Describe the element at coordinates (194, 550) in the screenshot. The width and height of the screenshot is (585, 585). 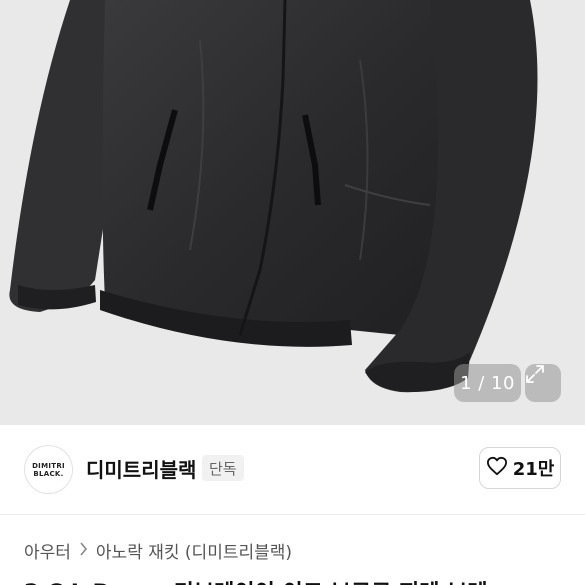
I see `breadcrumb-item-anorak: 아노락 재킷 (디미트리블랙)` at that location.